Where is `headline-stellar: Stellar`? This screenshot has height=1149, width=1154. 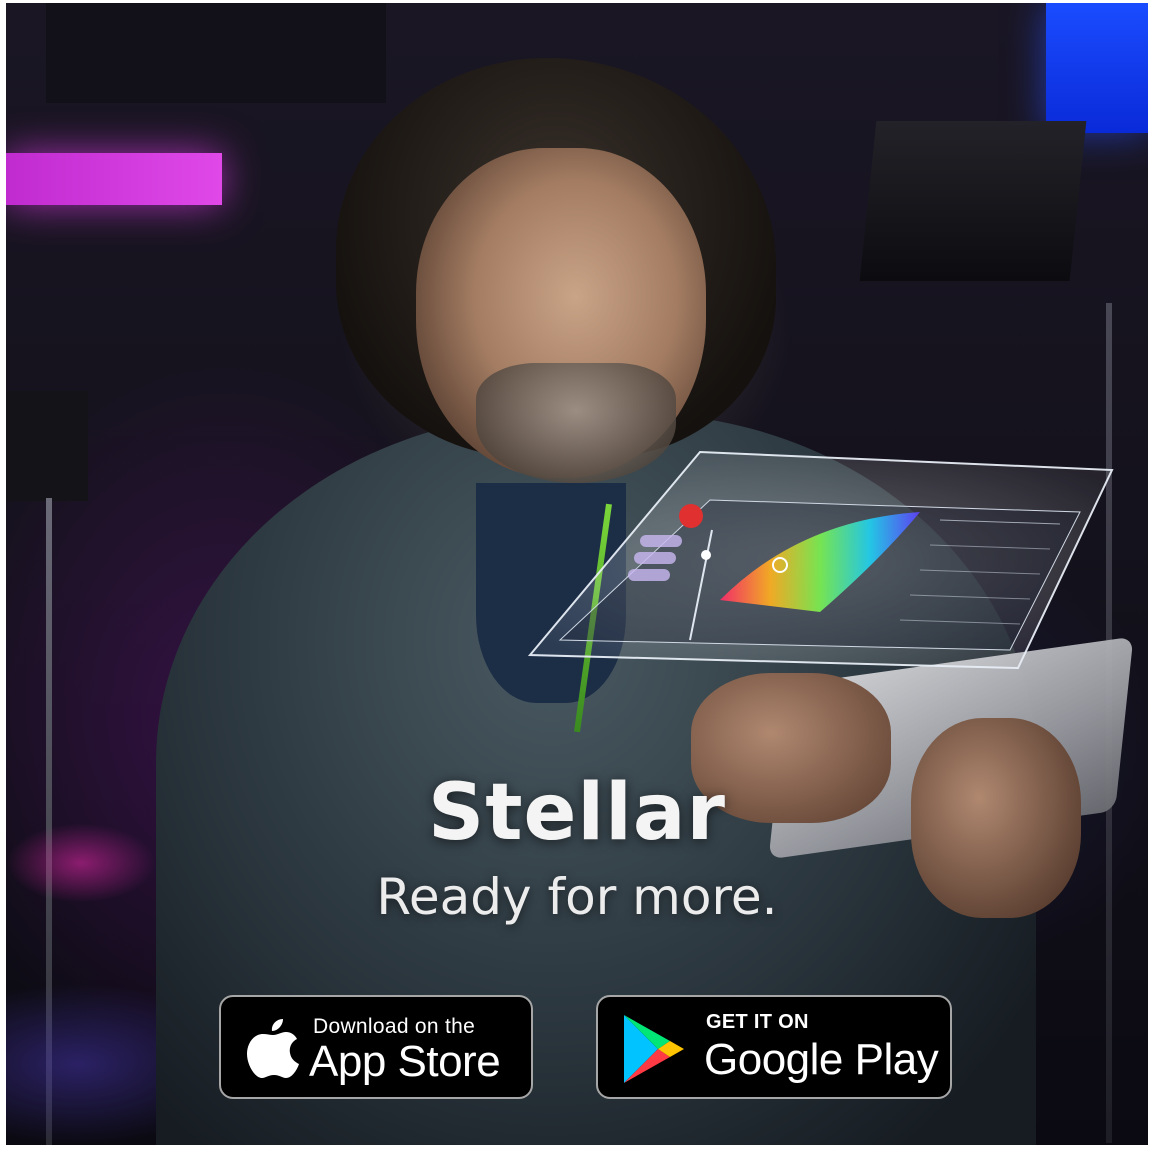
headline-stellar: Stellar is located at coordinates (577, 813).